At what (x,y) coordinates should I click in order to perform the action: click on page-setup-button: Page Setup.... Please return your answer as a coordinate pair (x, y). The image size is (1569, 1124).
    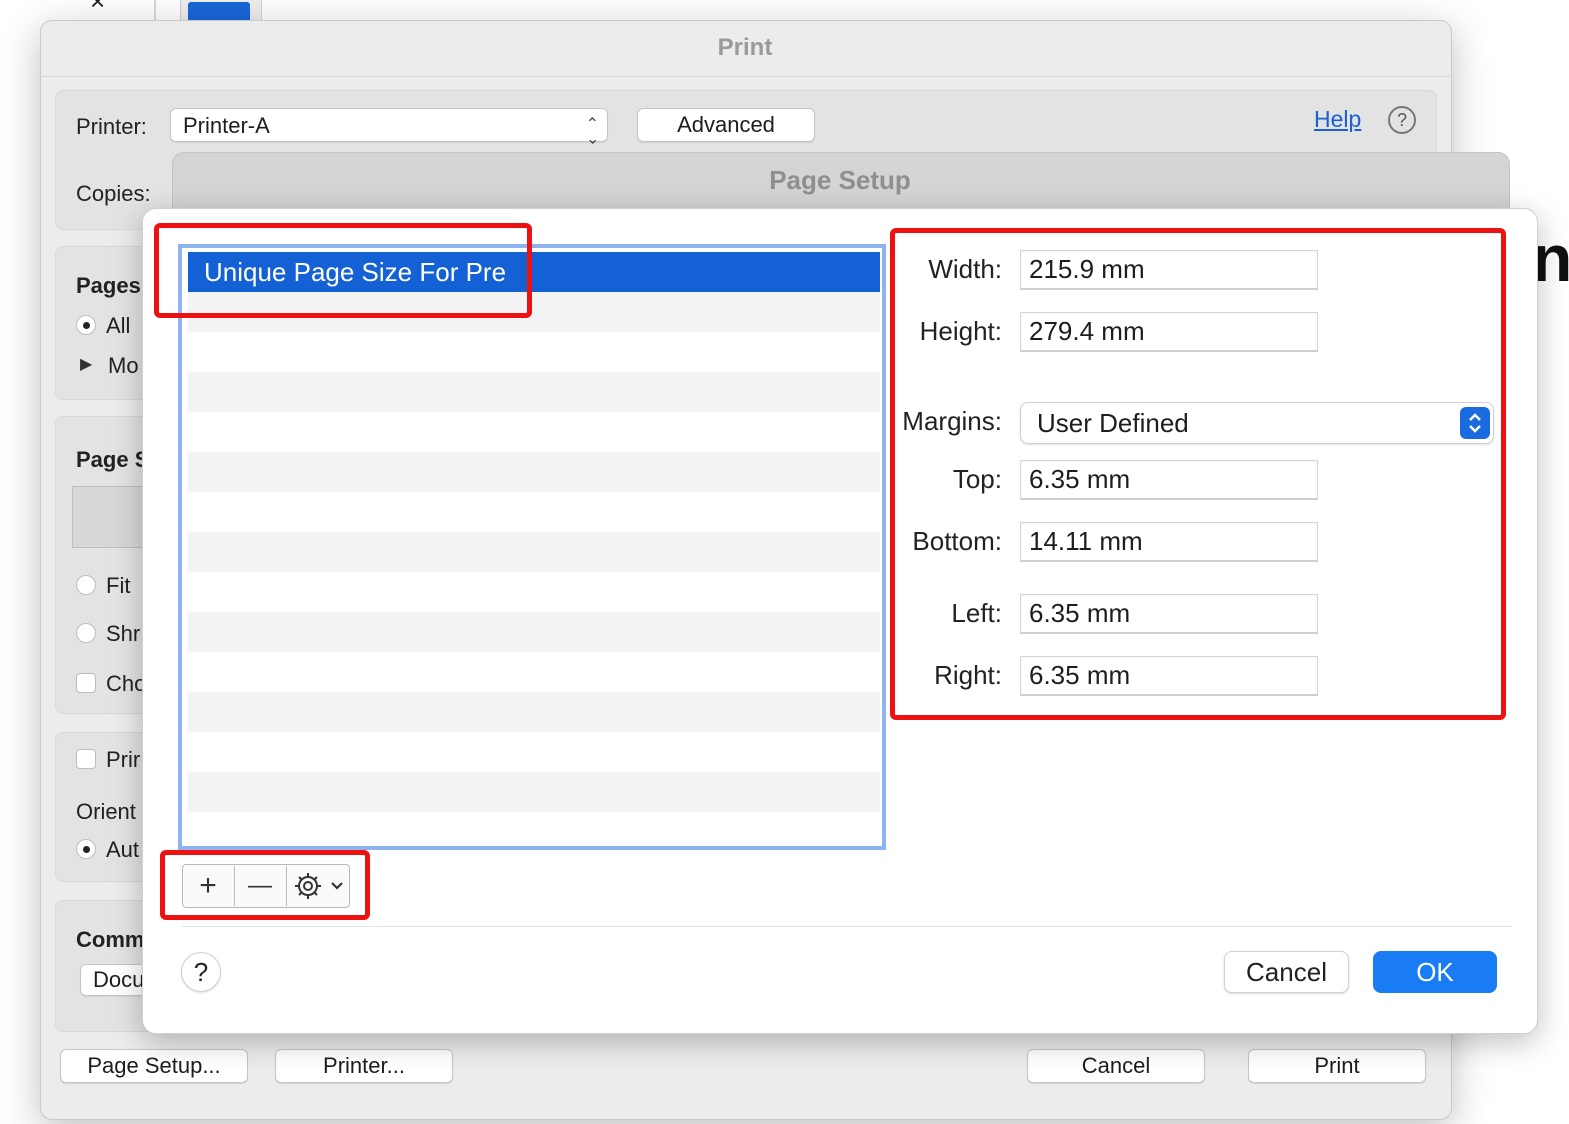
    Looking at the image, I should click on (154, 1066).